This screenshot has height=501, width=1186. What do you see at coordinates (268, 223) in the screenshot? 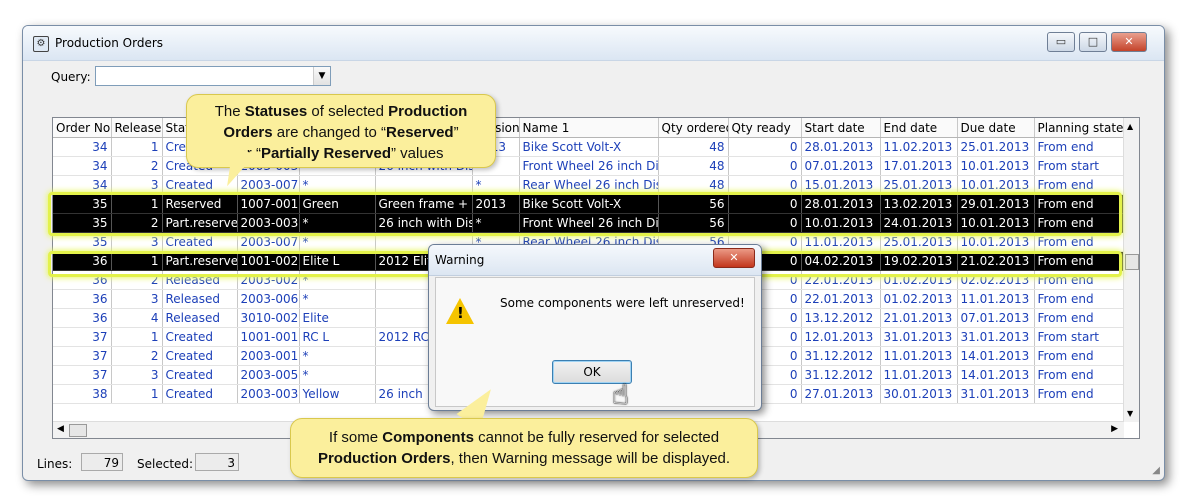
I see `cell-item: 2003-003` at bounding box center [268, 223].